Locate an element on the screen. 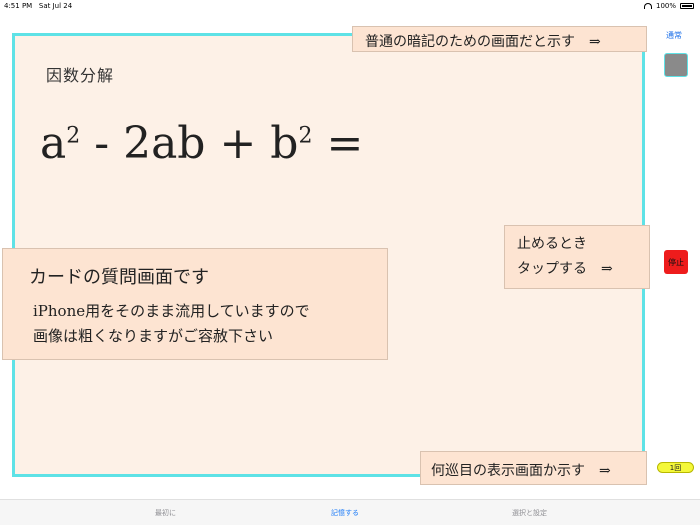  note-stop-line1: 止めるとき is located at coordinates (552, 244).